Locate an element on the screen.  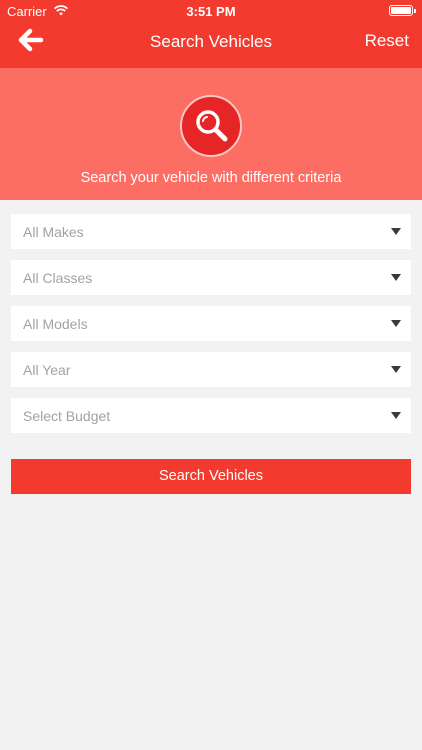
clock: 3:51 PM is located at coordinates (211, 11).